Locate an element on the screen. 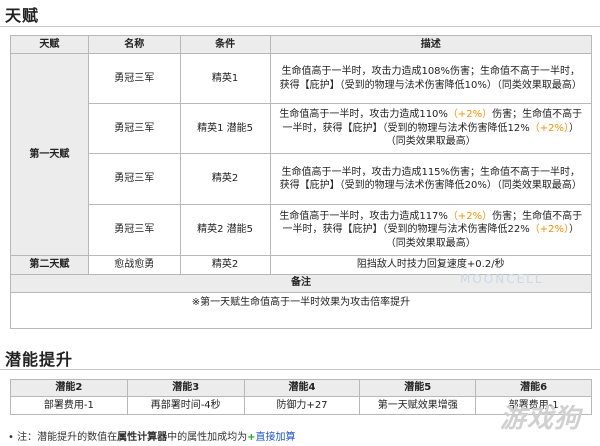 This screenshot has height=446, width=600. mooncell-watermark: MOONCELL is located at coordinates (502, 279).